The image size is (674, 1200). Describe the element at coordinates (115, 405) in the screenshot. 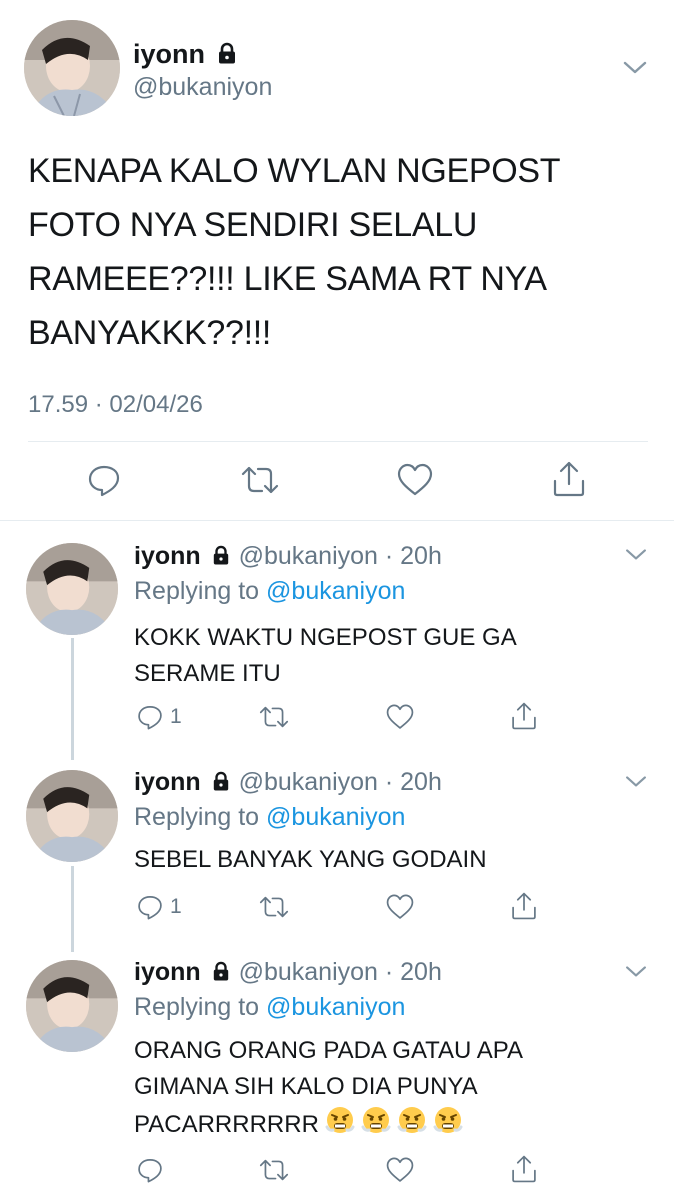

I see `tweet-timestamp: 17.59 · 02/04/26` at that location.